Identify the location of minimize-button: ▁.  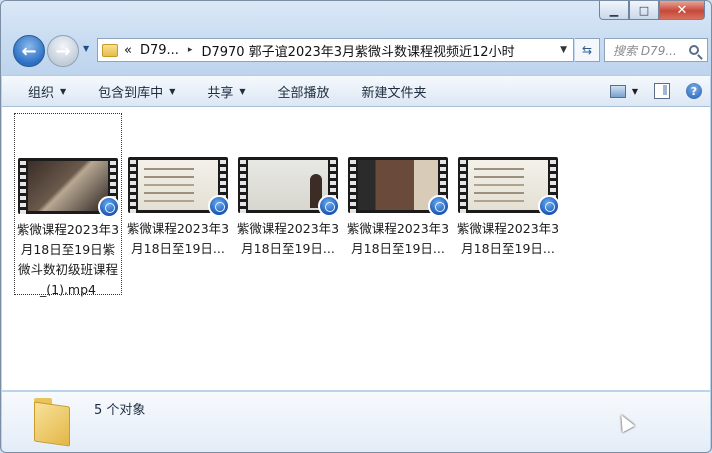
(614, 10).